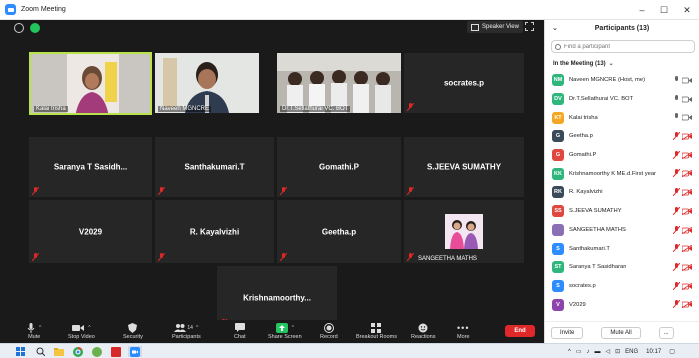 The image size is (699, 358). Describe the element at coordinates (664, 10) in the screenshot. I see `maximize-button: ☐` at that location.